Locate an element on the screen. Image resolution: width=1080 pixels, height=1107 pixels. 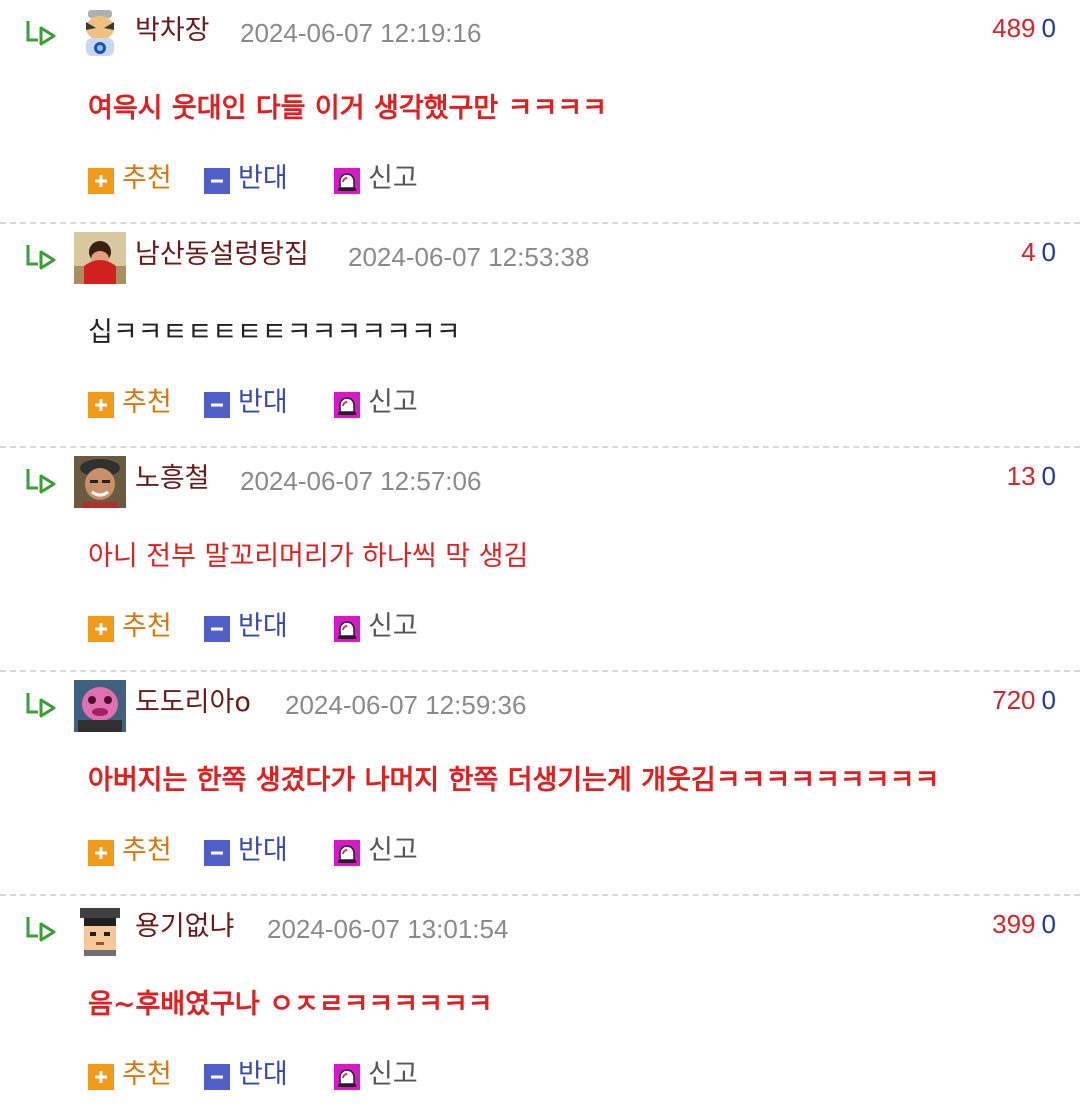
upvote-count: 720 is located at coordinates (1014, 700).